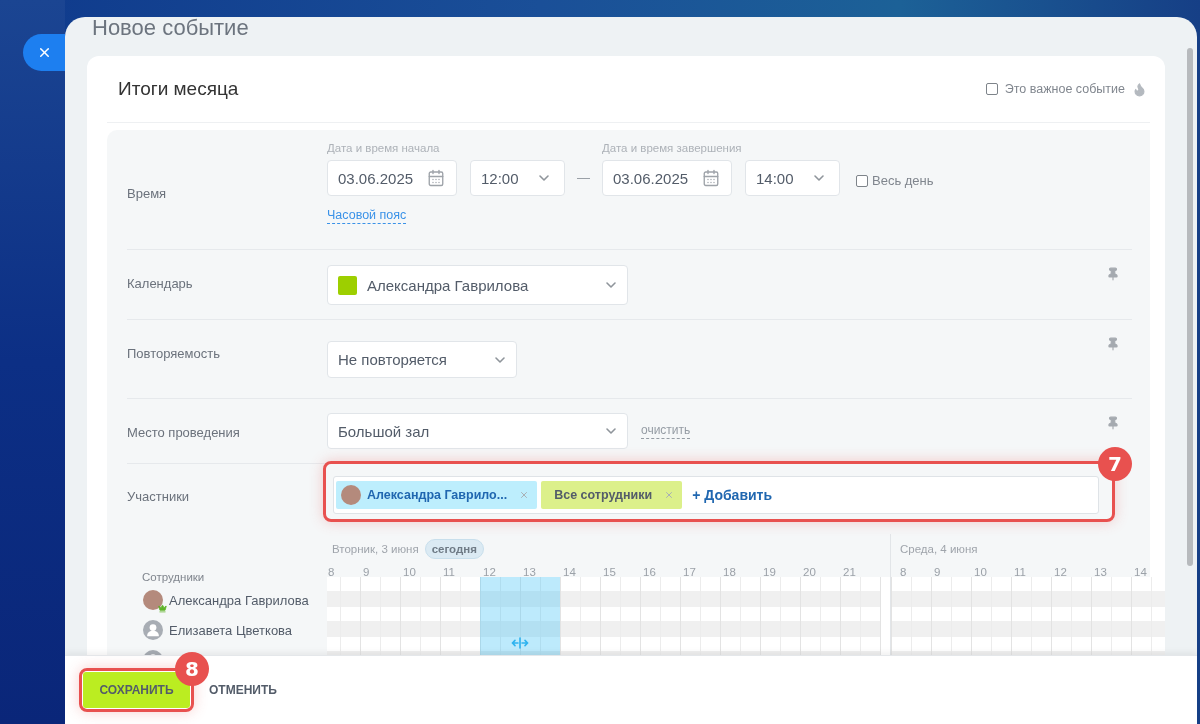  What do you see at coordinates (609, 572) in the screenshot?
I see `hour-label: 15` at bounding box center [609, 572].